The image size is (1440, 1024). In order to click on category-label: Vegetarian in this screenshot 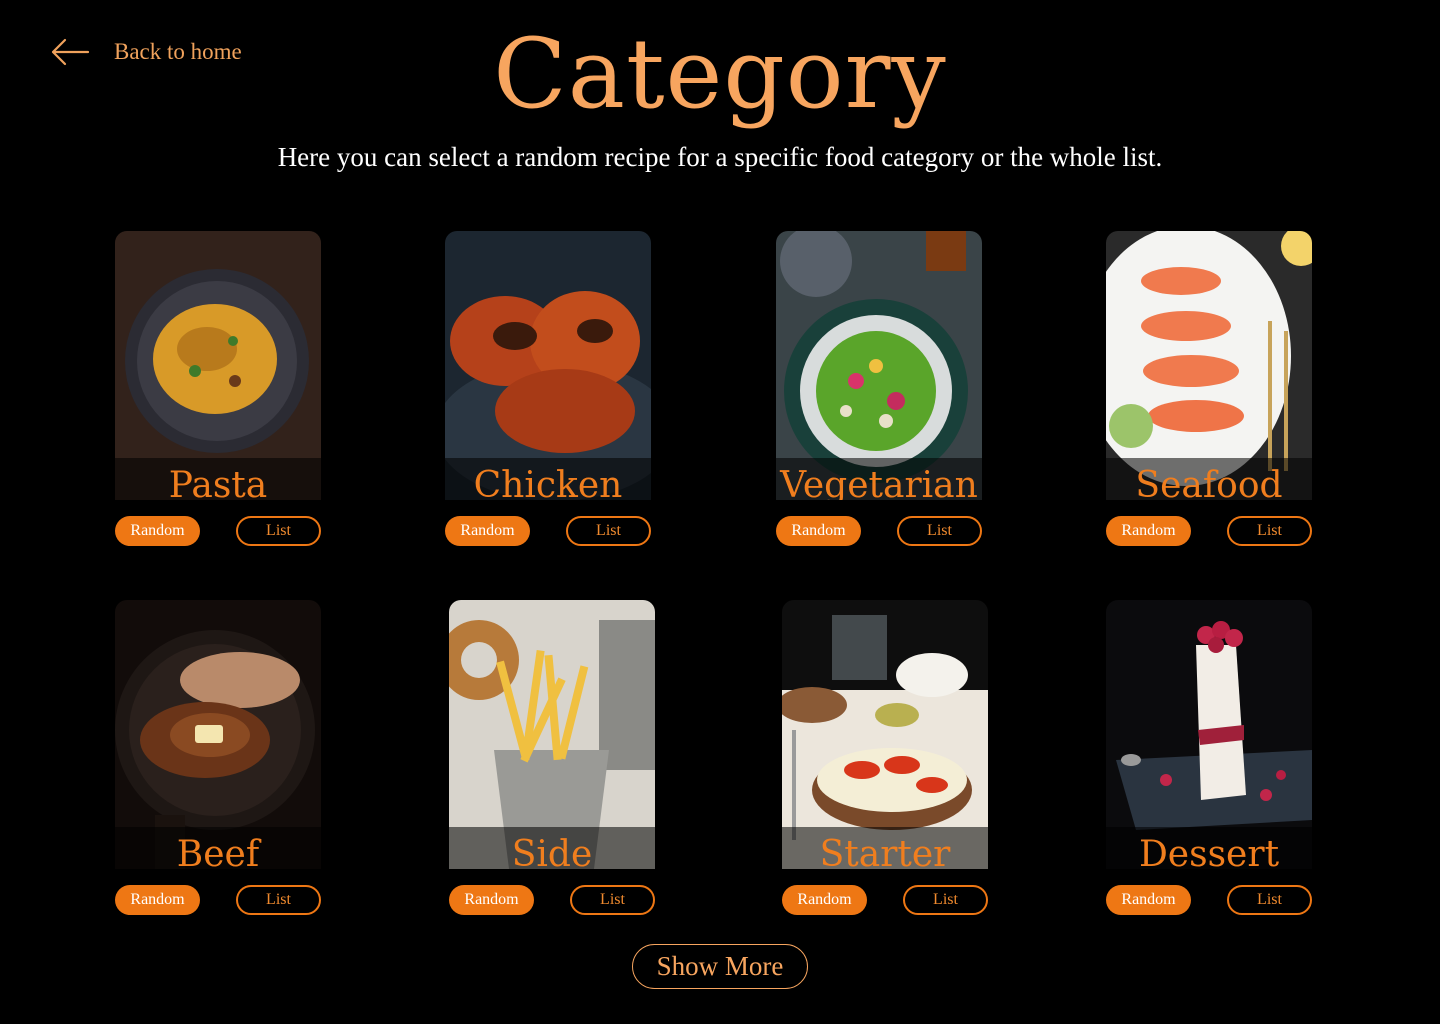, I will do `click(879, 482)`.